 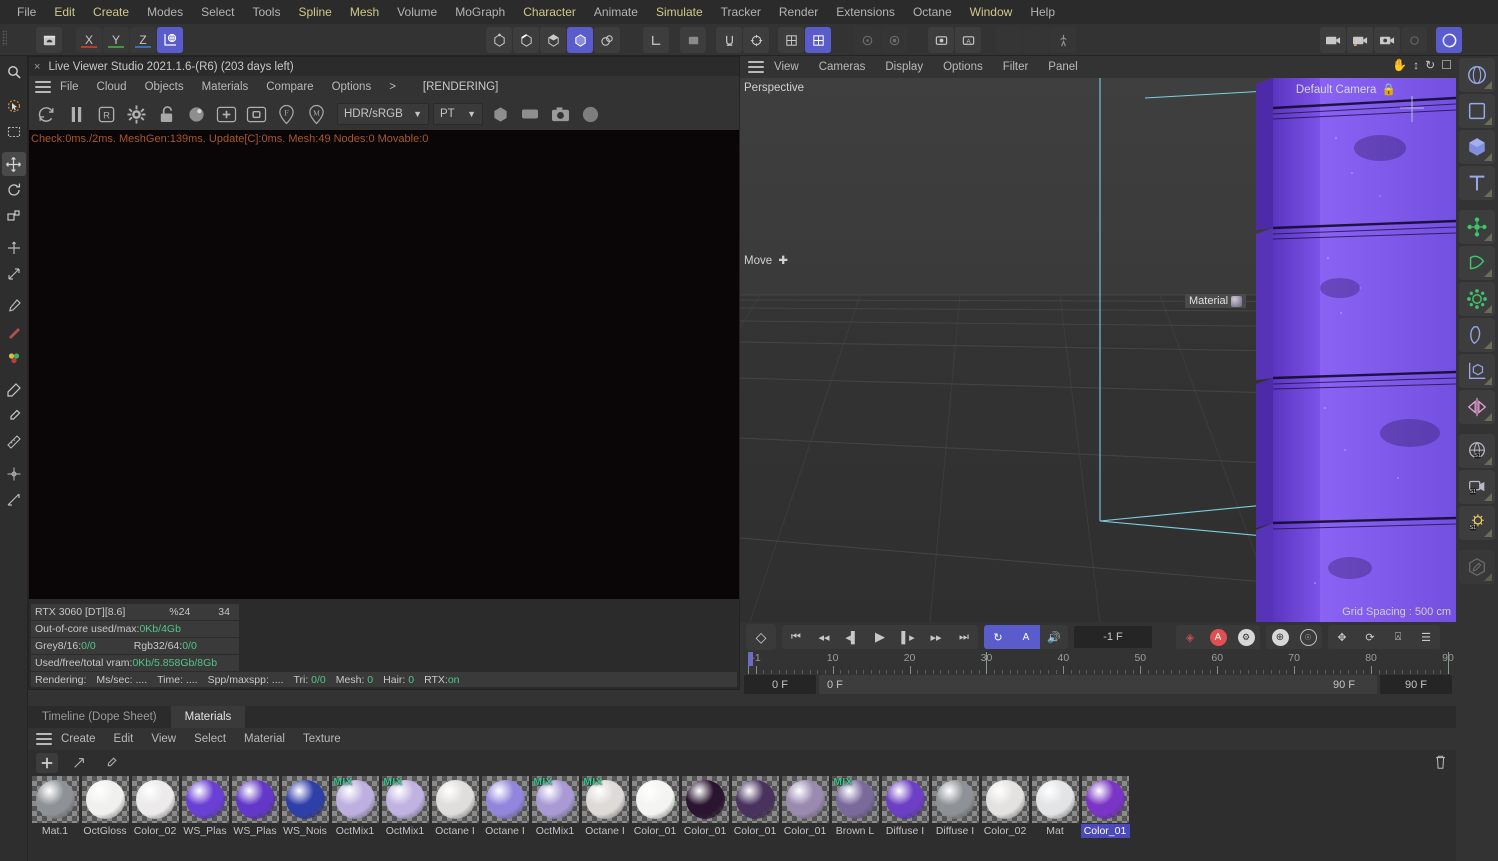 What do you see at coordinates (679, 12) in the screenshot?
I see `menu-item-simulate: Simulate` at bounding box center [679, 12].